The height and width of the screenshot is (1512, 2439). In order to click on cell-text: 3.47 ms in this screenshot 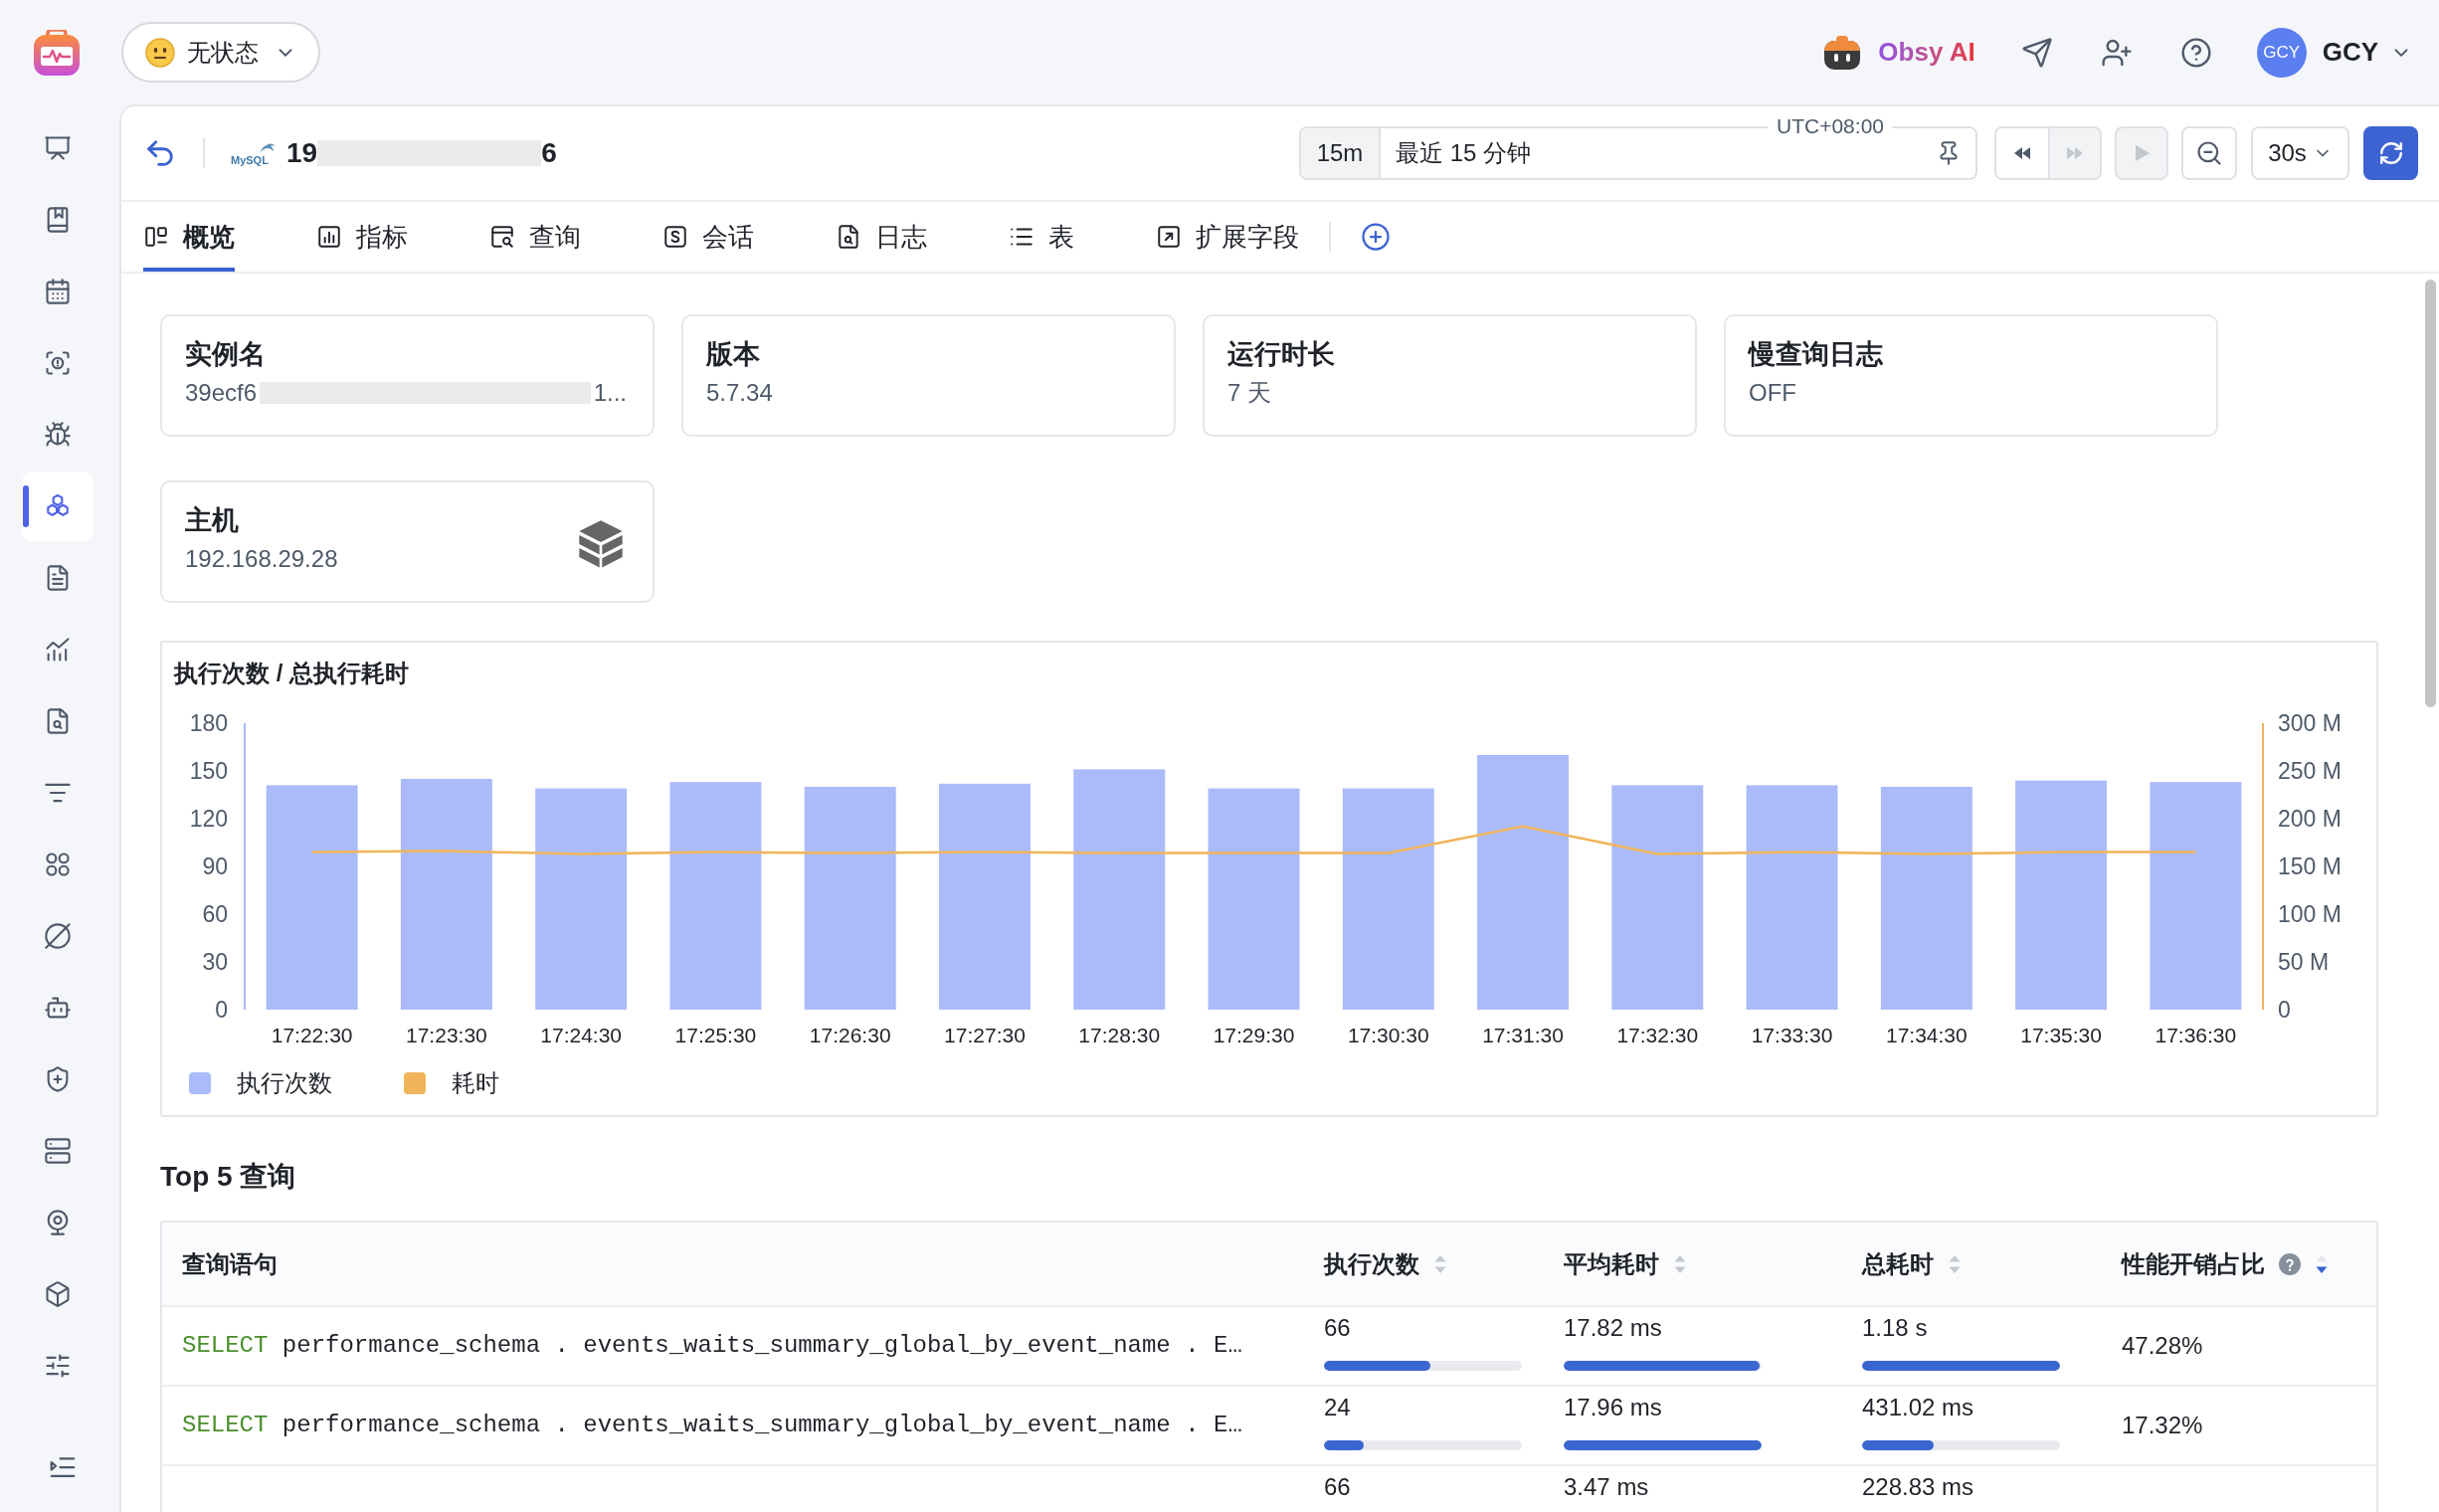, I will do `click(1606, 1487)`.